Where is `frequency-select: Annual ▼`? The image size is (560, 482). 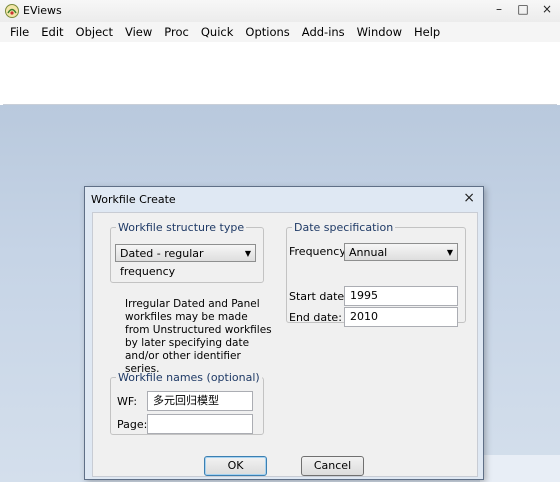 frequency-select: Annual ▼ is located at coordinates (401, 252).